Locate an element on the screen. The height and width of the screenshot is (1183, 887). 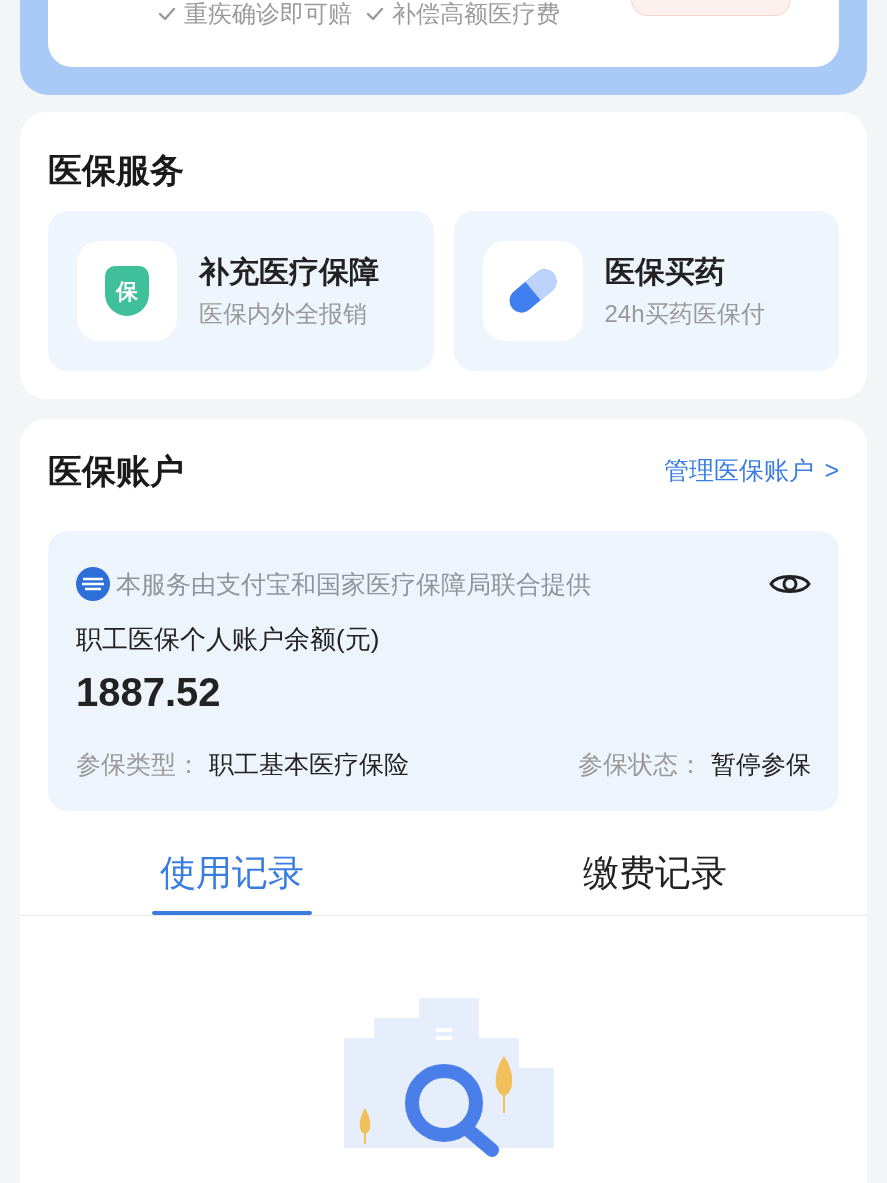
service-title: 医保买药 is located at coordinates (665, 272).